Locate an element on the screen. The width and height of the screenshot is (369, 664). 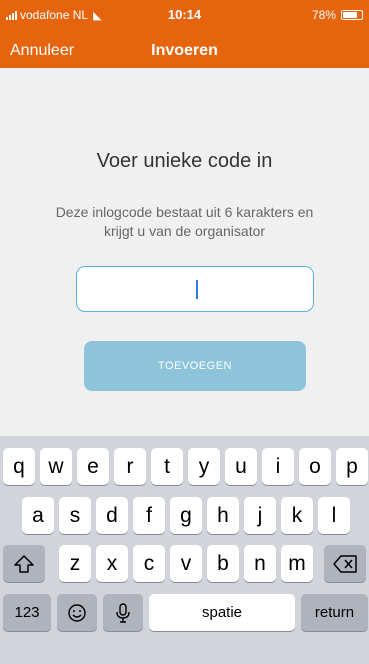
key-x: x is located at coordinates (112, 563).